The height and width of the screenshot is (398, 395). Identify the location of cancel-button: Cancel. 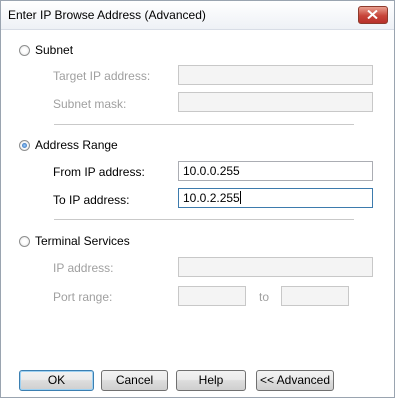
(134, 380).